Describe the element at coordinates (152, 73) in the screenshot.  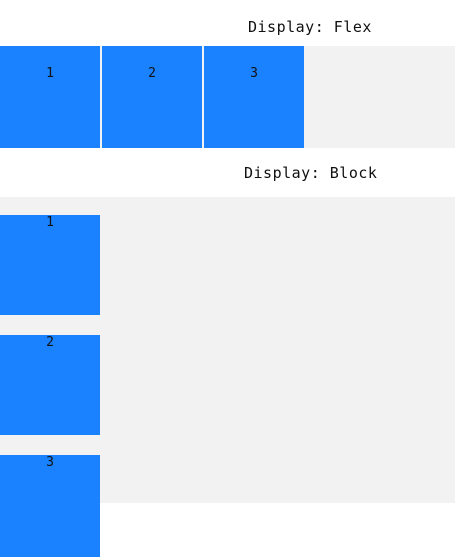
I see `flex-item-label: 2` at that location.